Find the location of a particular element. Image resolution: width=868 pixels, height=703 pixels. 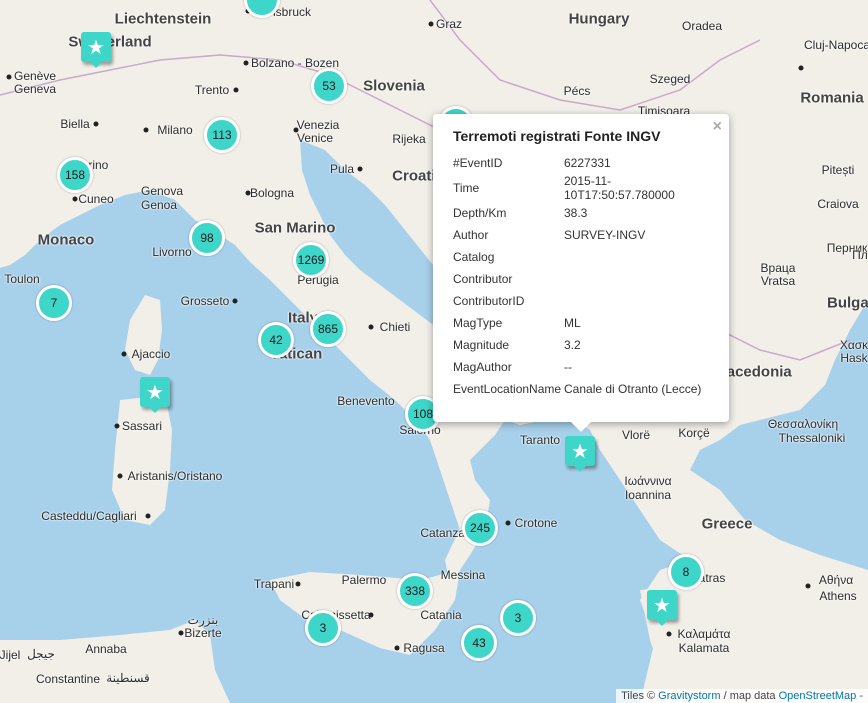

city-label: Pitești is located at coordinates (838, 170).